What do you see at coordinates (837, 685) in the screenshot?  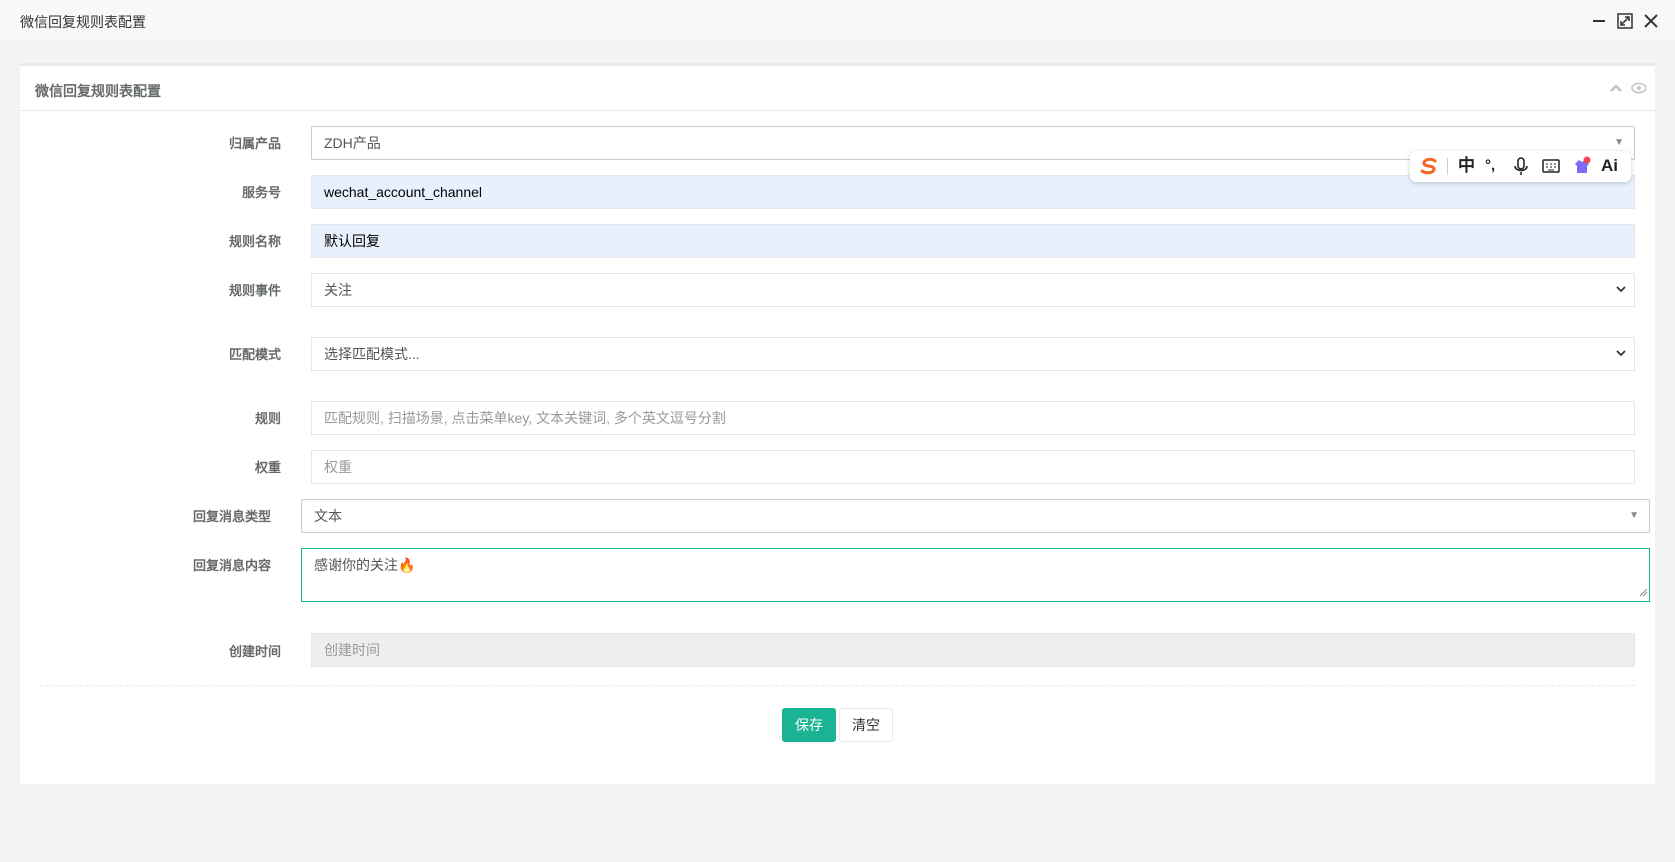 I see `form-divider` at bounding box center [837, 685].